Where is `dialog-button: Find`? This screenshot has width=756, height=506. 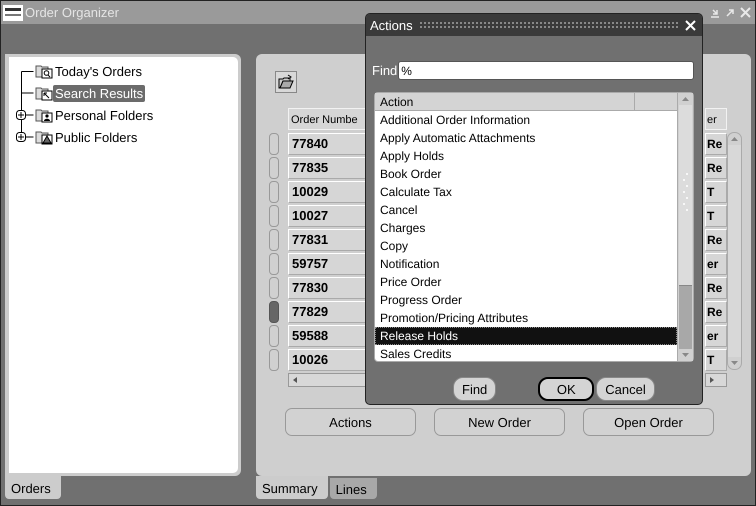 dialog-button: Find is located at coordinates (474, 389).